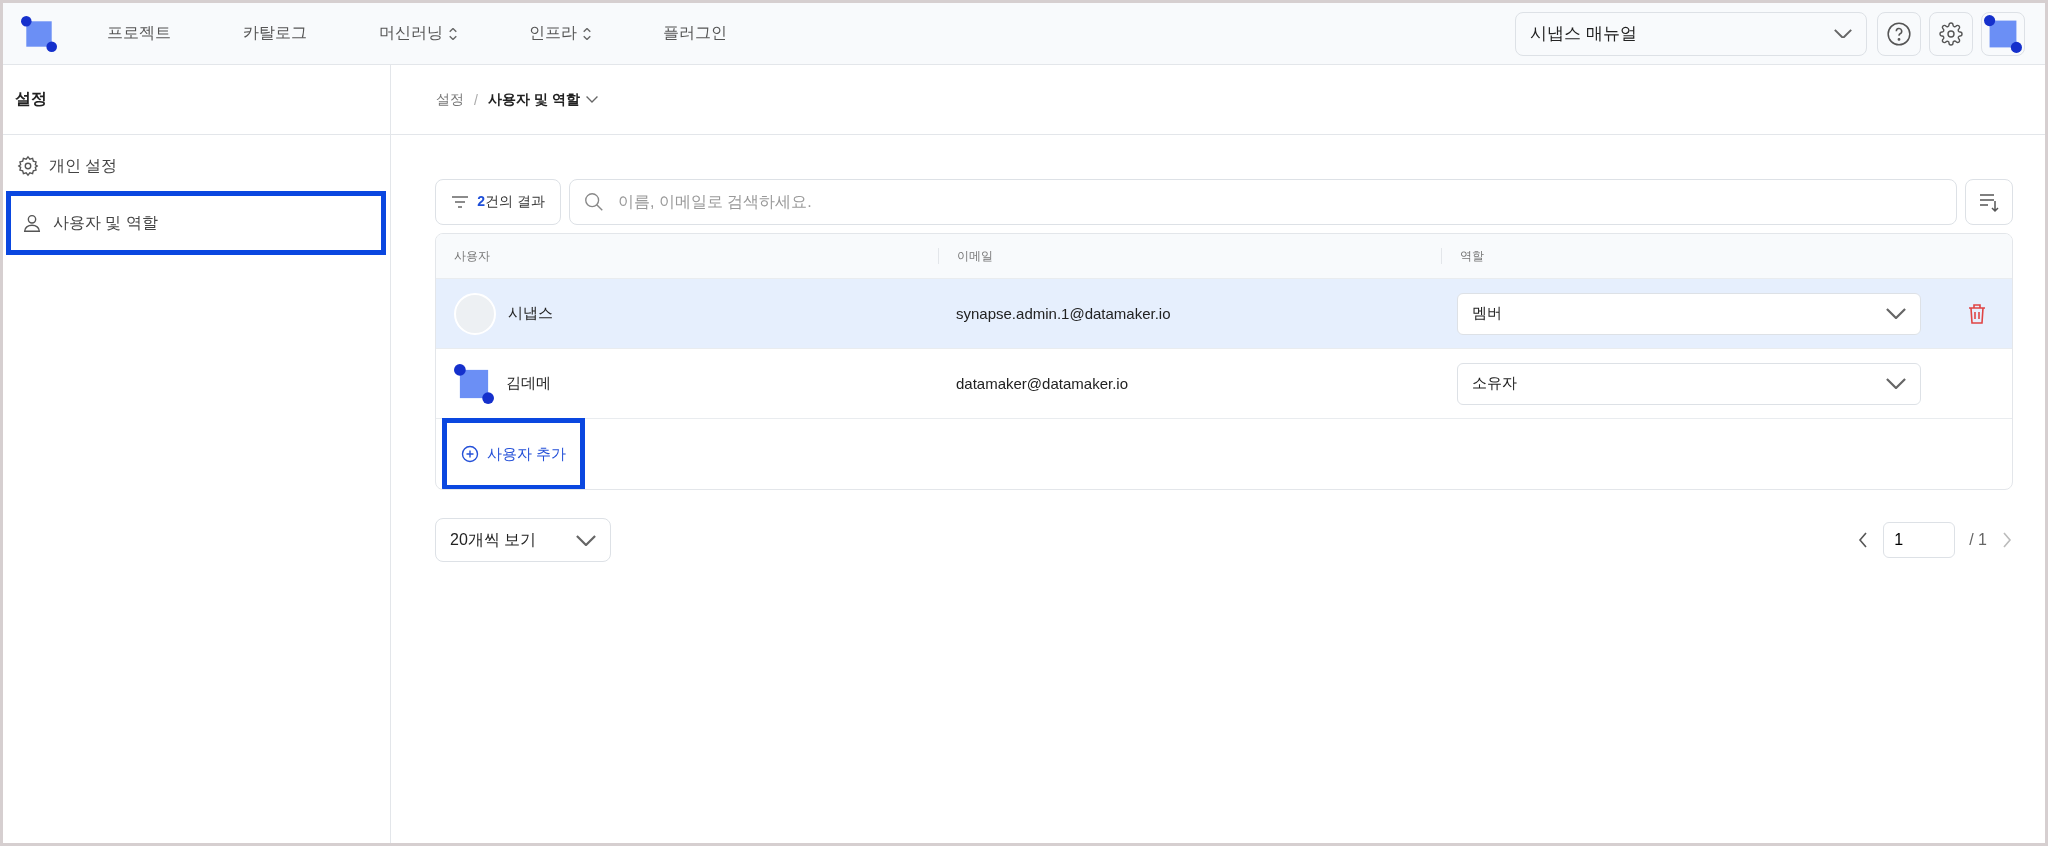 Image resolution: width=2048 pixels, height=846 pixels. What do you see at coordinates (1691, 33) in the screenshot?
I see `workspace-select: 시냅스 매뉴얼` at bounding box center [1691, 33].